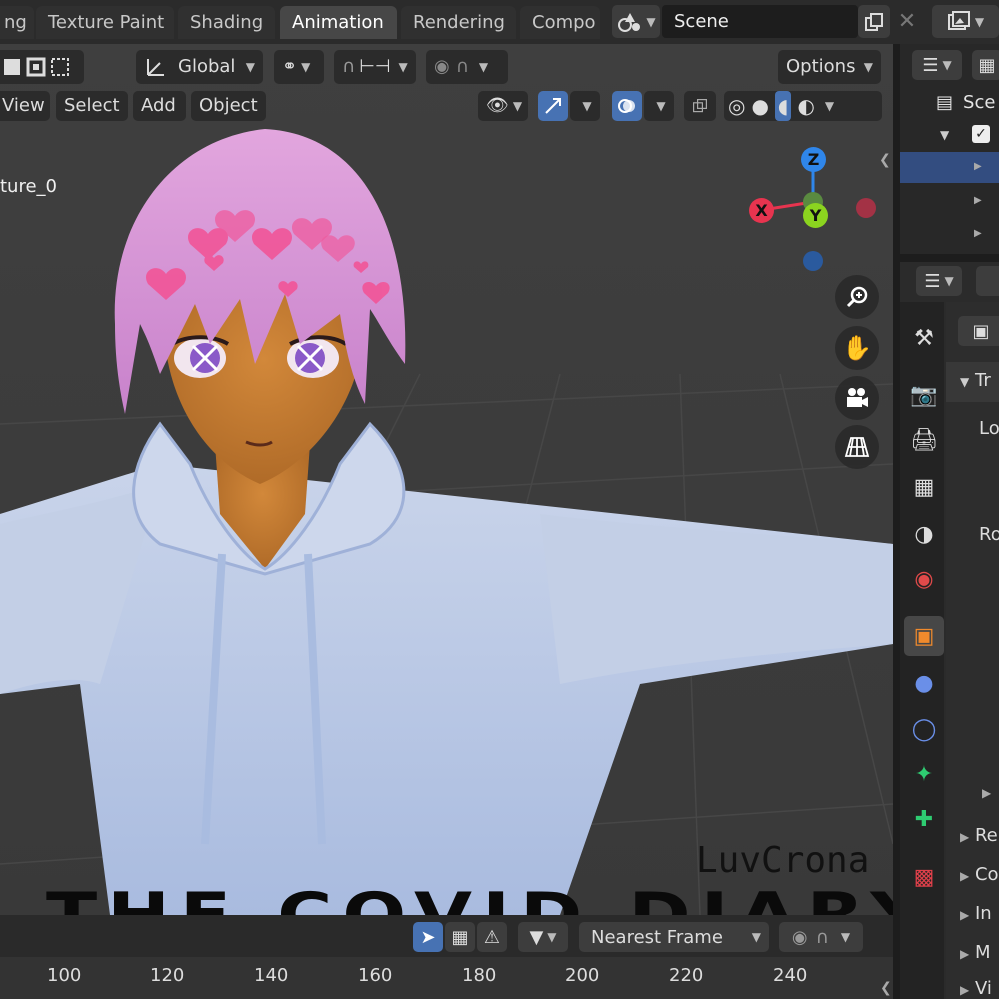 The image size is (999, 999). I want to click on wireframe-shading-icon: ◎, so click(736, 106).